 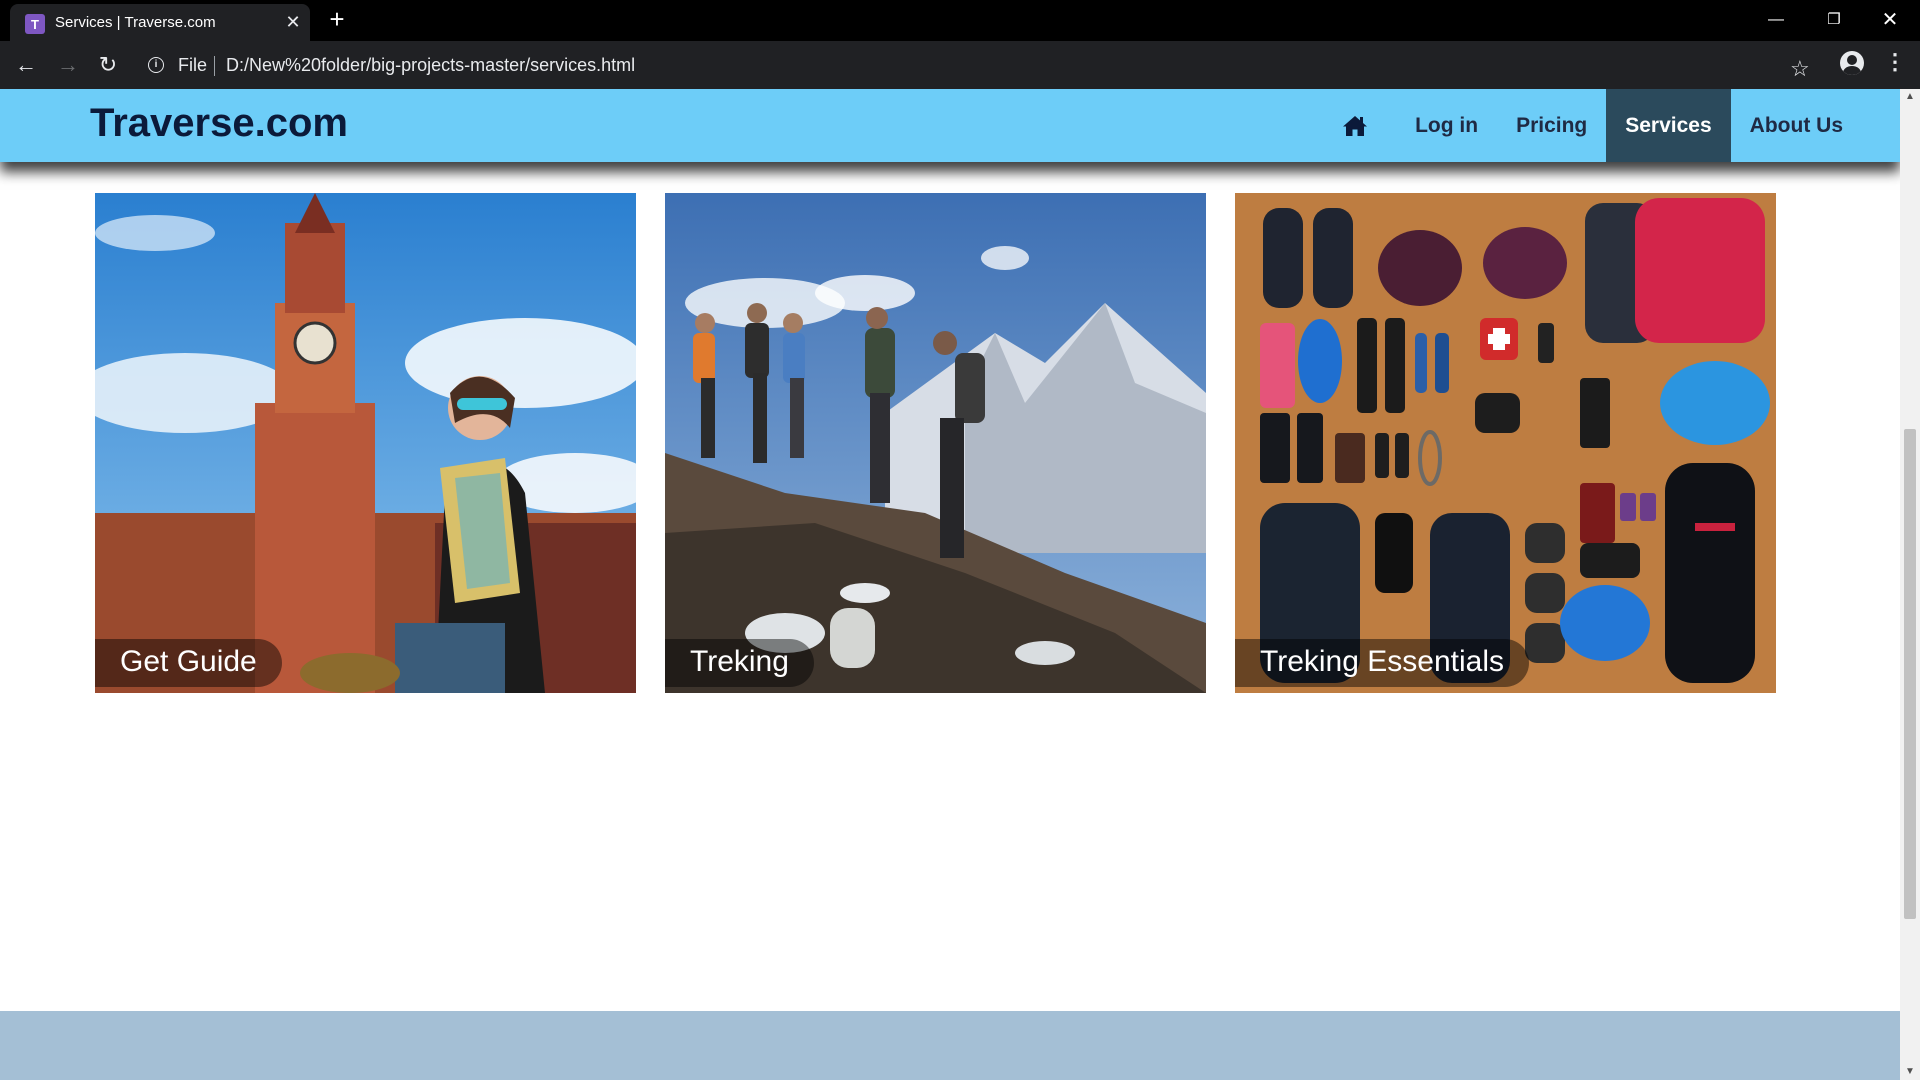 I want to click on browser-menu-icon: ⋮, so click(x=1895, y=62).